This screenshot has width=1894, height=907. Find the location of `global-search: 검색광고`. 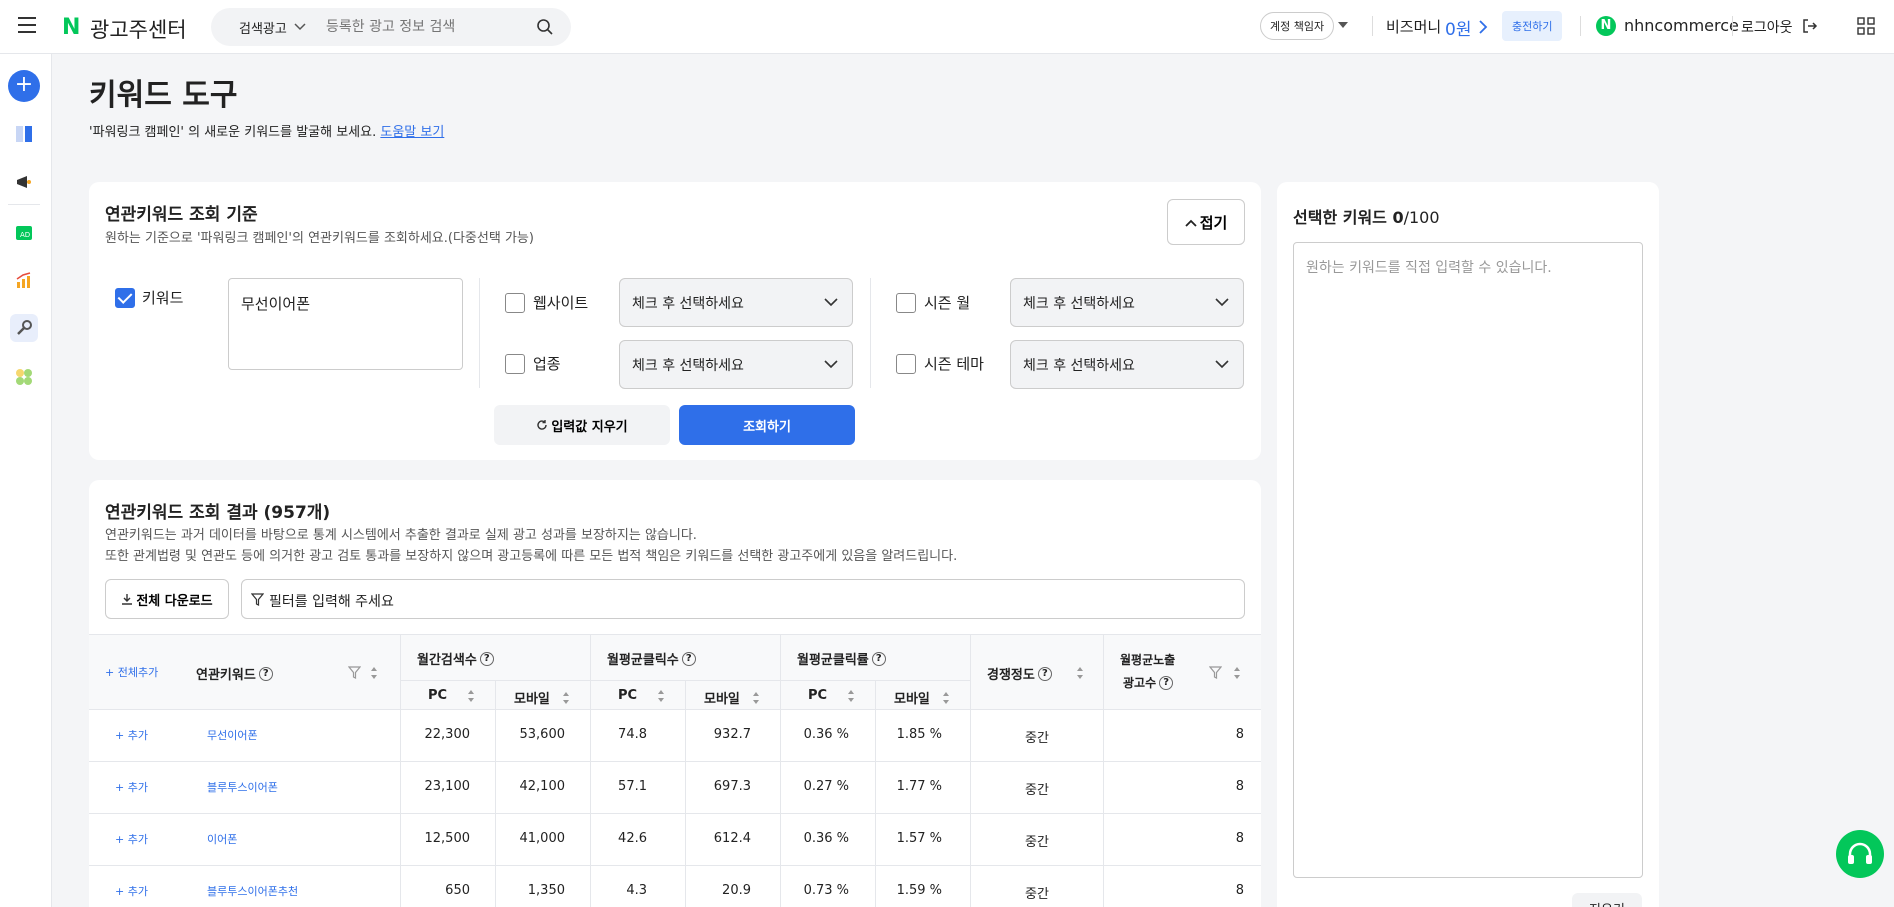

global-search: 검색광고 is located at coordinates (391, 27).